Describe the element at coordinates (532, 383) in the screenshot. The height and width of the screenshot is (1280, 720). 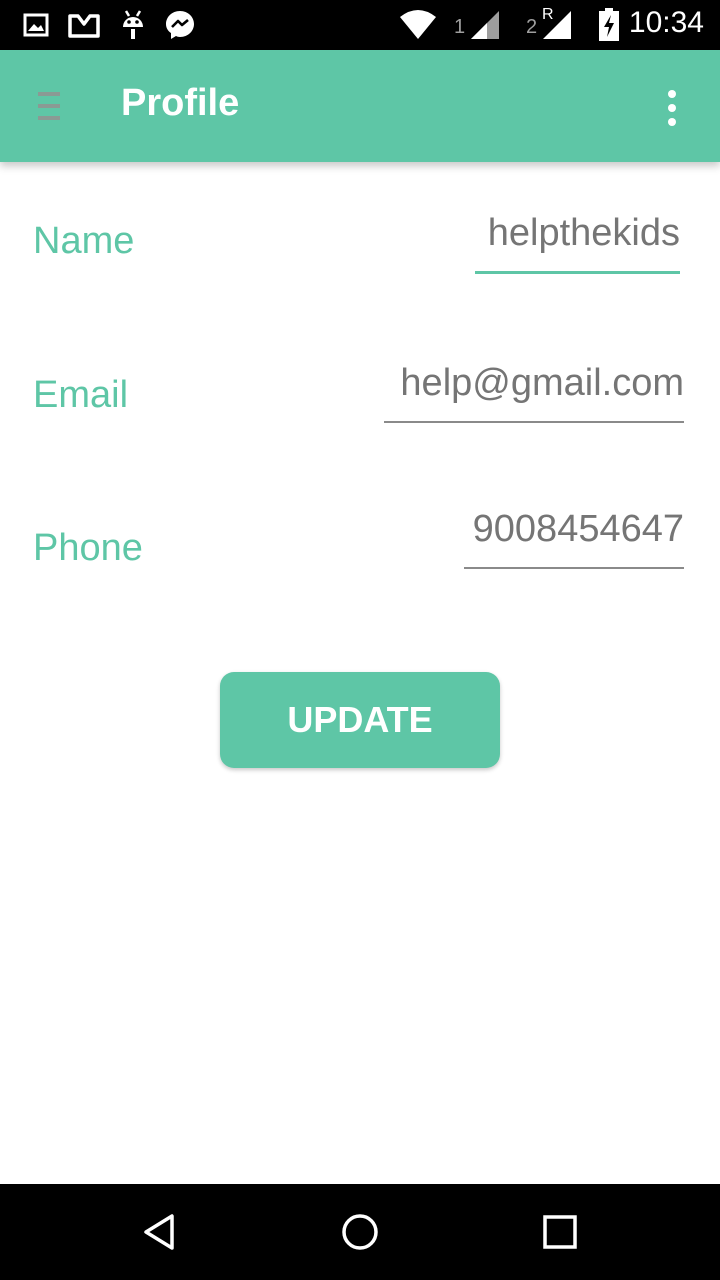
I see `email-field` at that location.